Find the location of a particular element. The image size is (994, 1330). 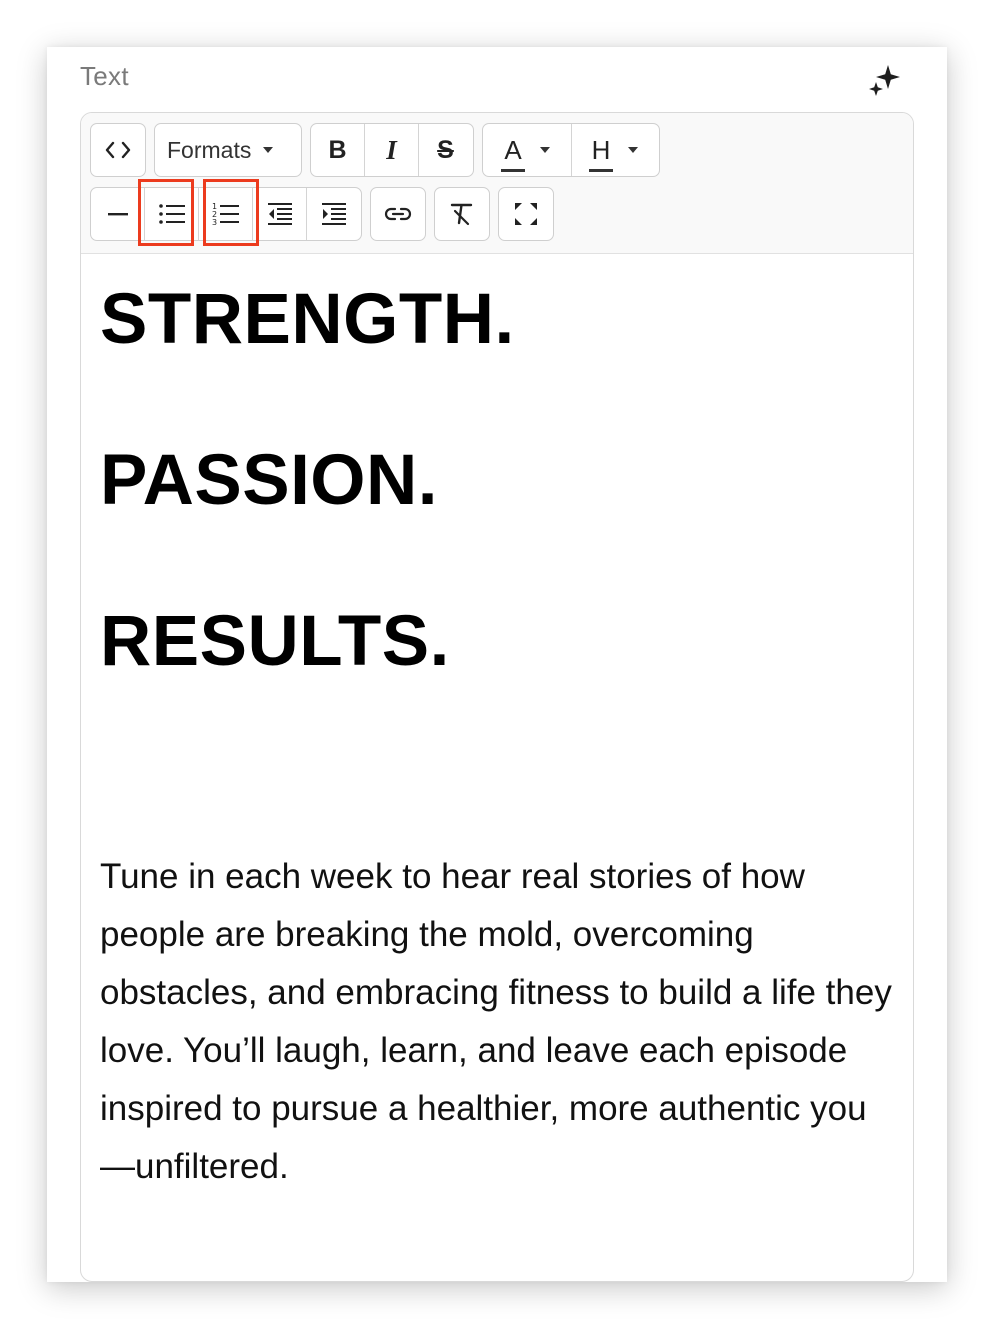

formats-label: Formats is located at coordinates (209, 149).